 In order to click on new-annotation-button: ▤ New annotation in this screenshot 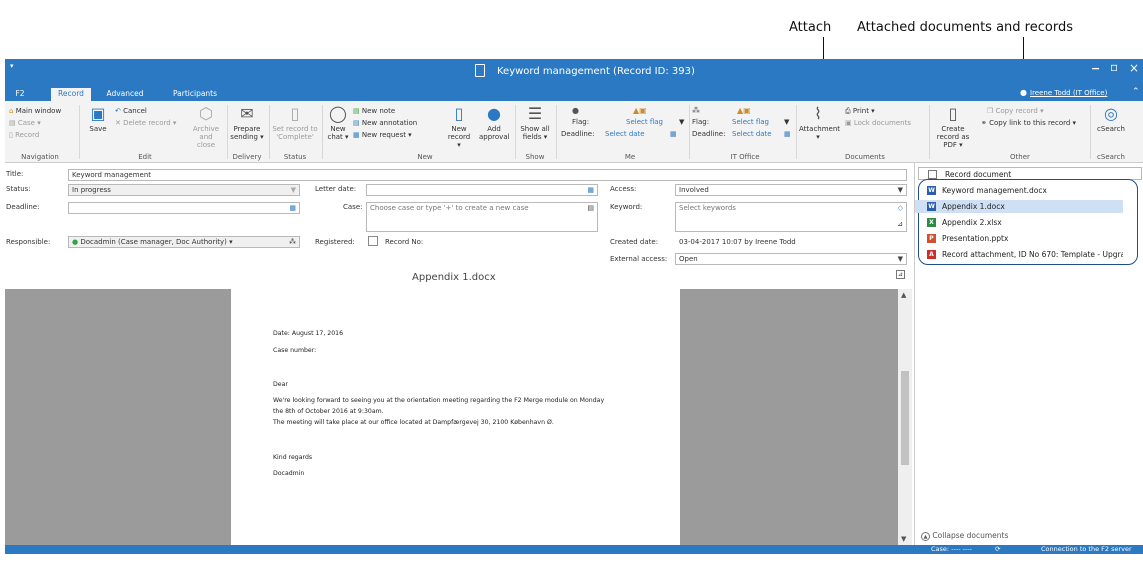, I will do `click(385, 123)`.